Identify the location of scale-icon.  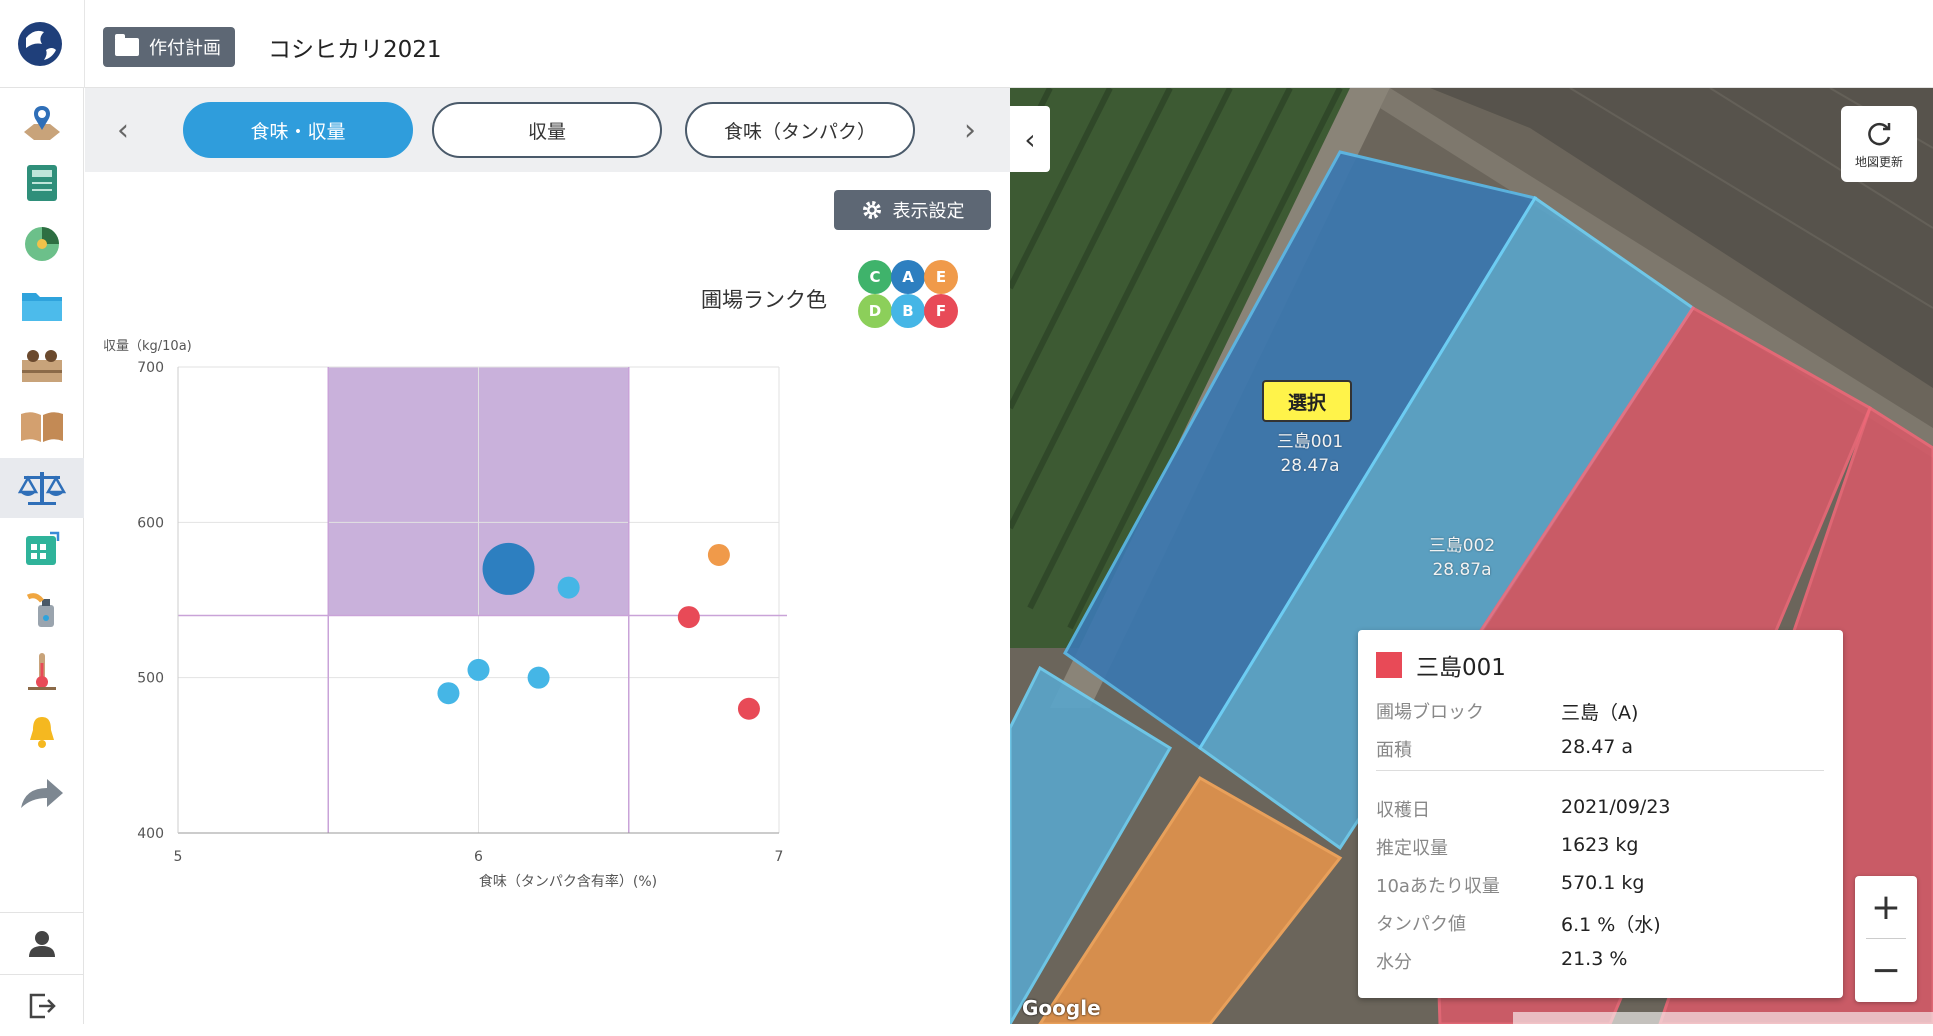
(42, 488).